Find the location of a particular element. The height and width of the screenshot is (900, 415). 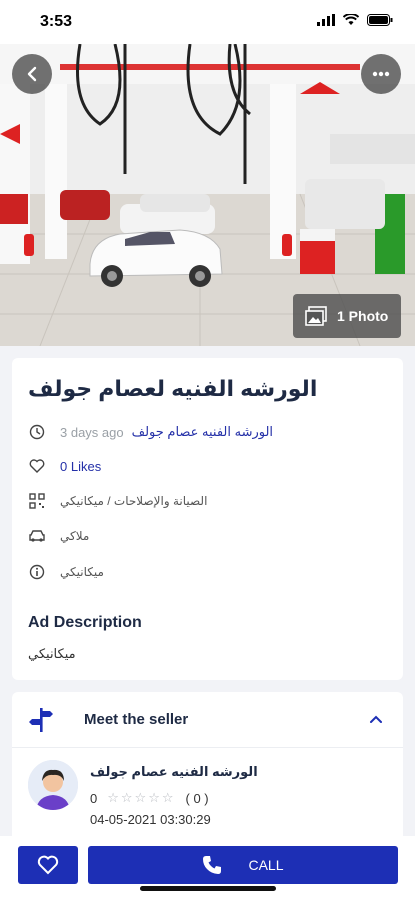

clock-icon is located at coordinates (37, 432).